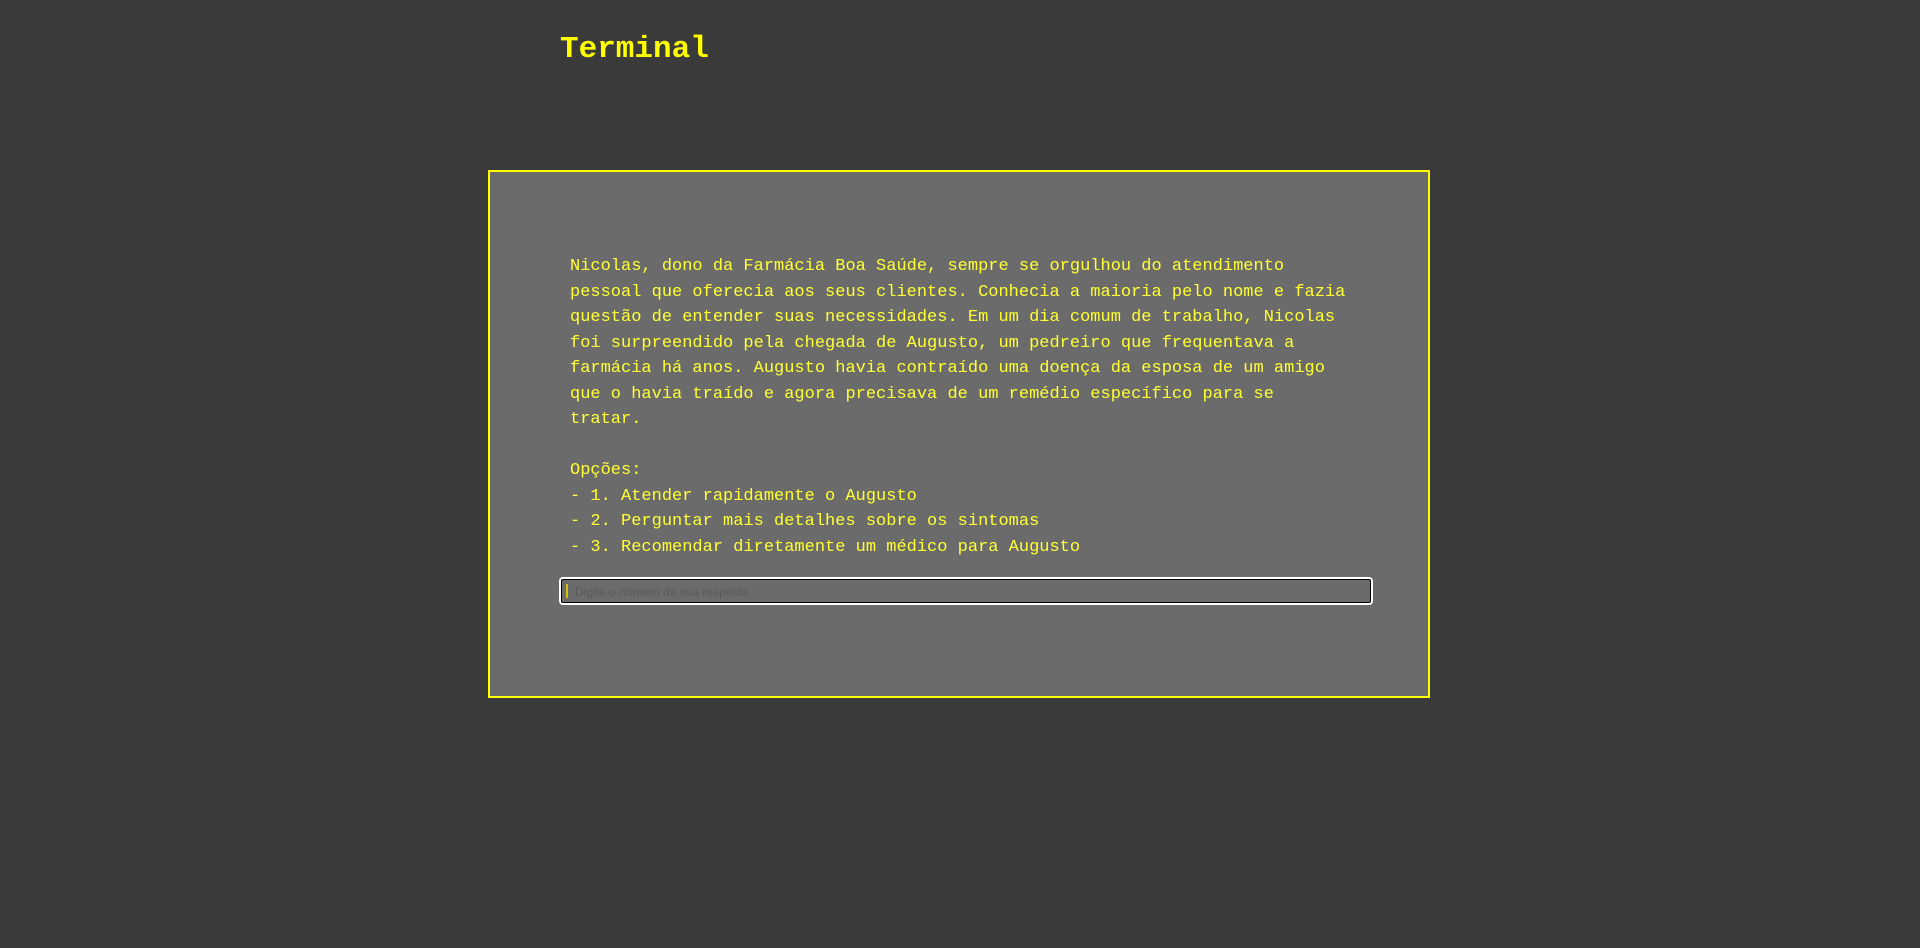 The width and height of the screenshot is (1920, 948). What do you see at coordinates (567, 591) in the screenshot?
I see `text-caret` at bounding box center [567, 591].